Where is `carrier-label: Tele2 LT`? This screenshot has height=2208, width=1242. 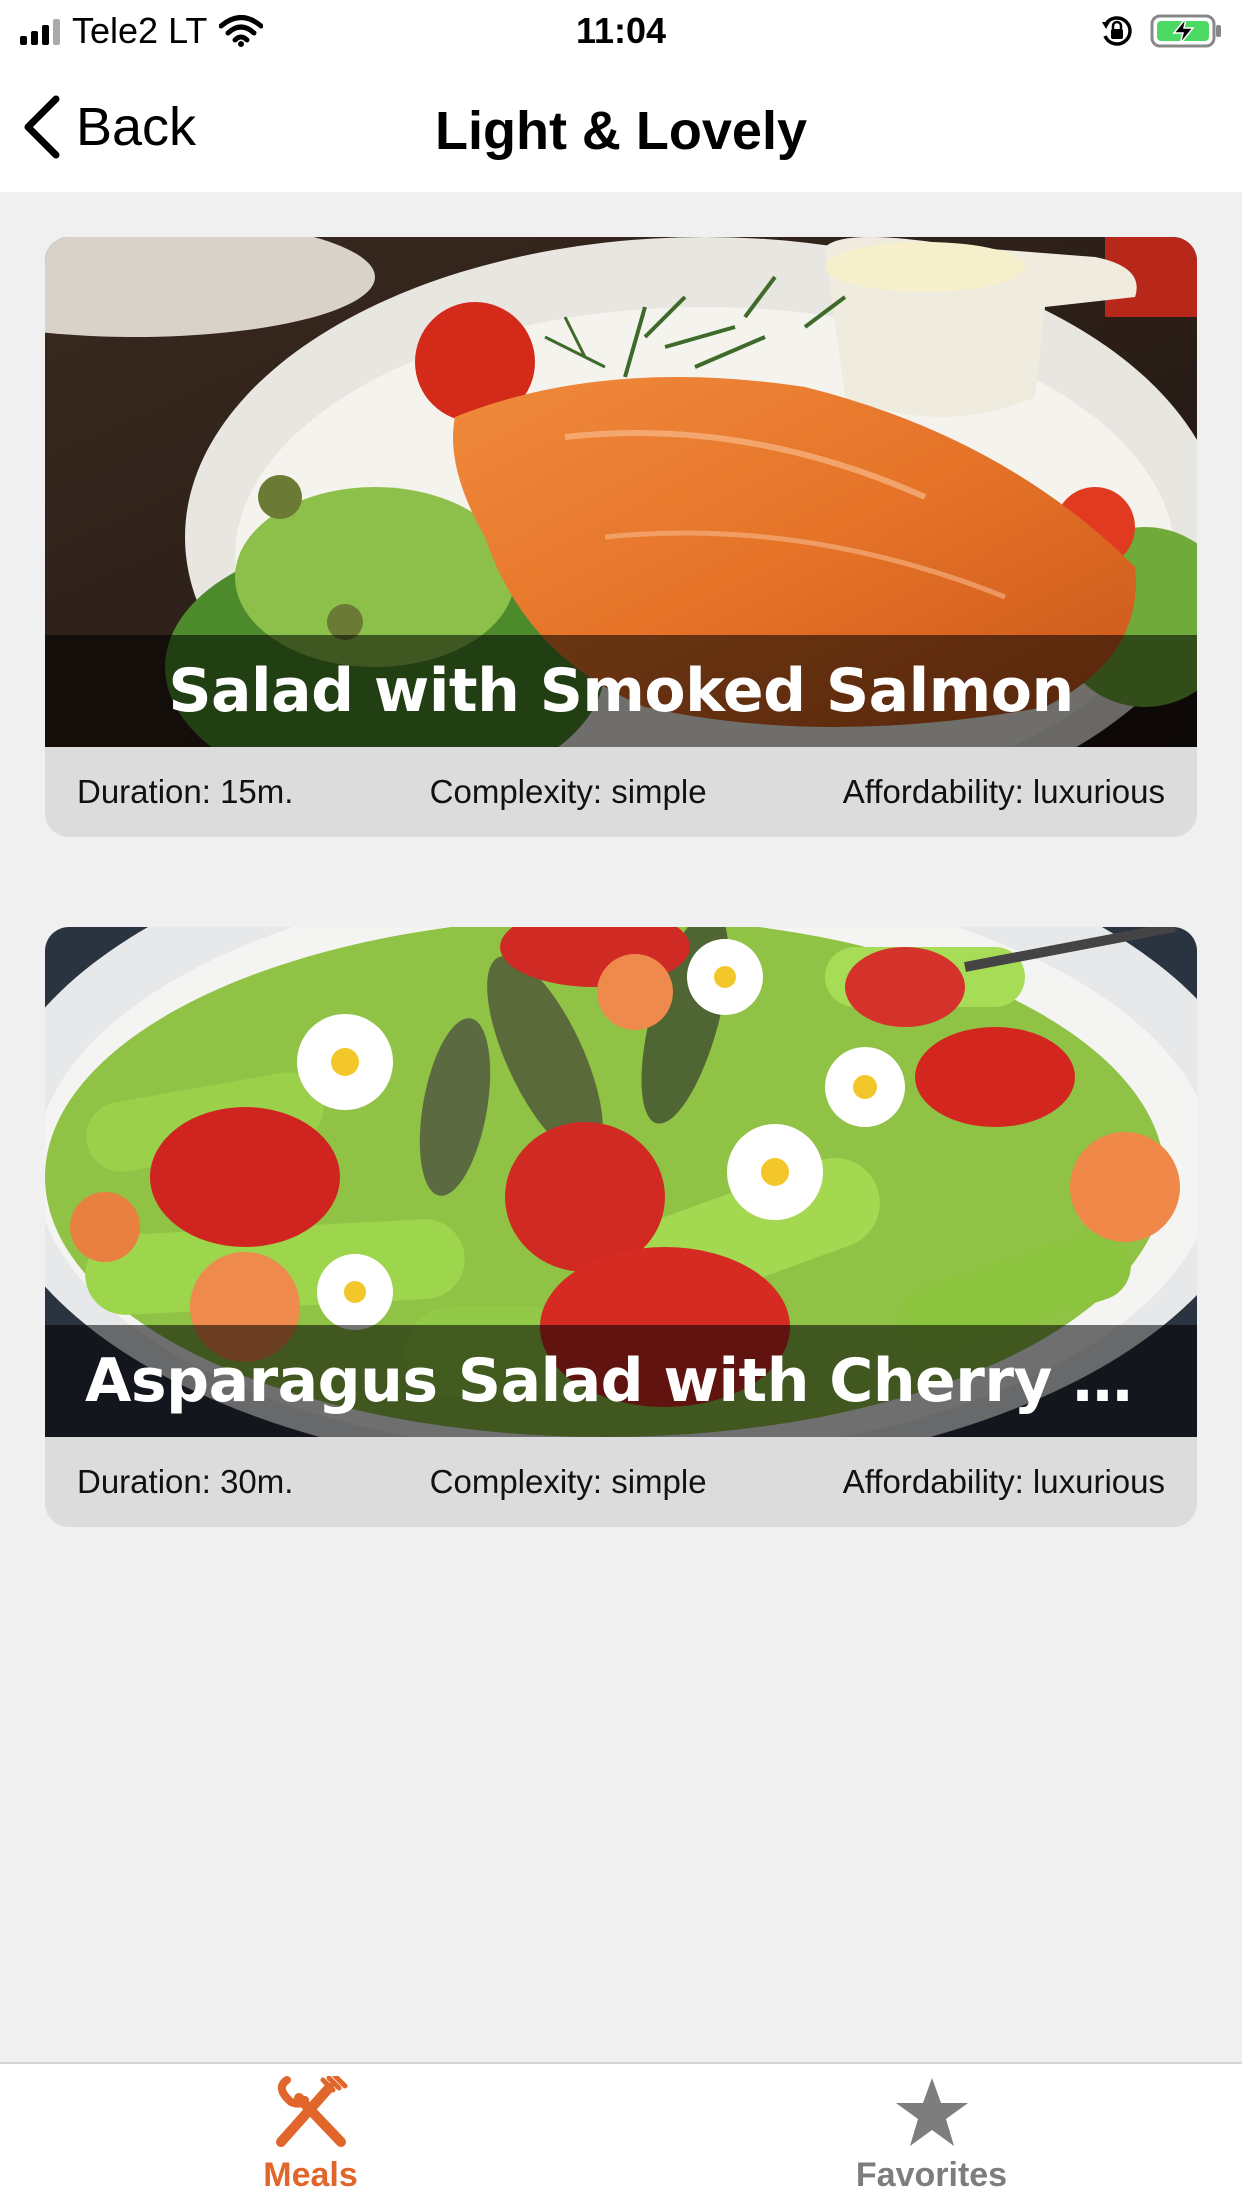
carrier-label: Tele2 LT is located at coordinates (140, 30).